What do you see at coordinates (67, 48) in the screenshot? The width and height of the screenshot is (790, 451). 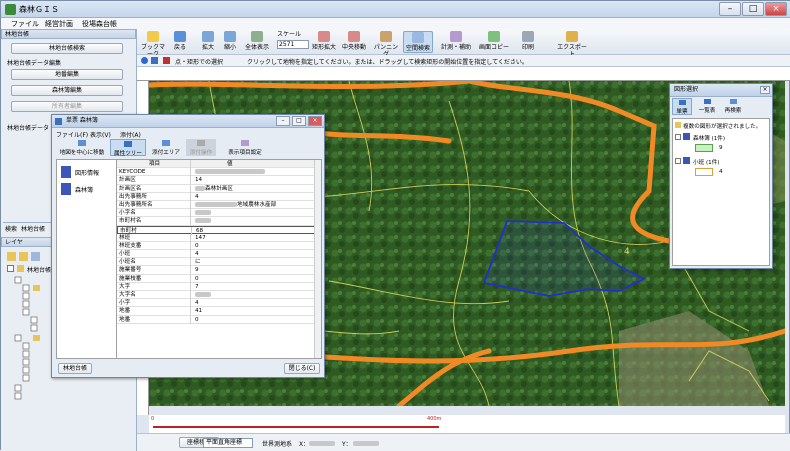 I see `ledger-search-button: 林地台帳検索` at bounding box center [67, 48].